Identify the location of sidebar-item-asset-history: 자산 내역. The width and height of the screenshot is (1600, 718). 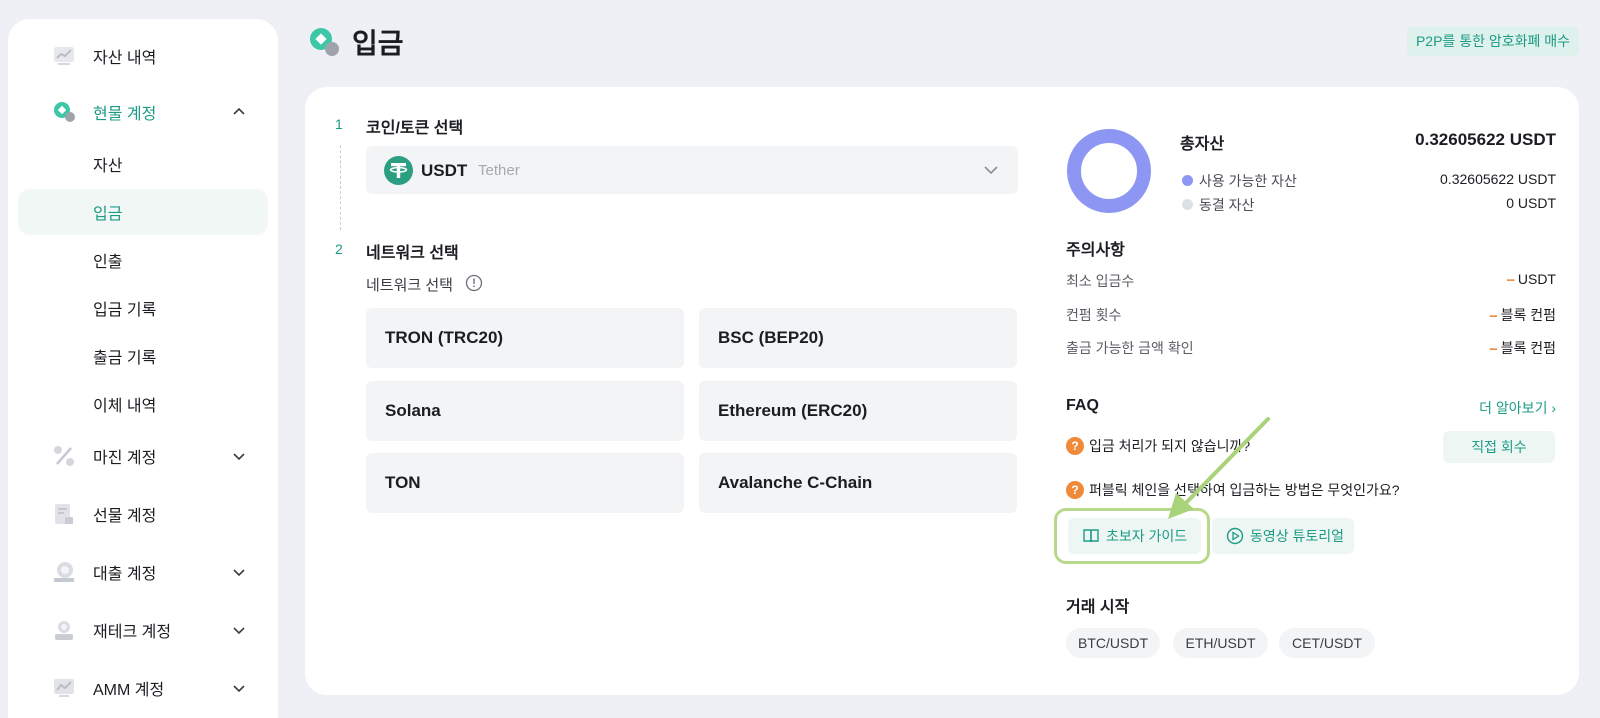
(143, 56).